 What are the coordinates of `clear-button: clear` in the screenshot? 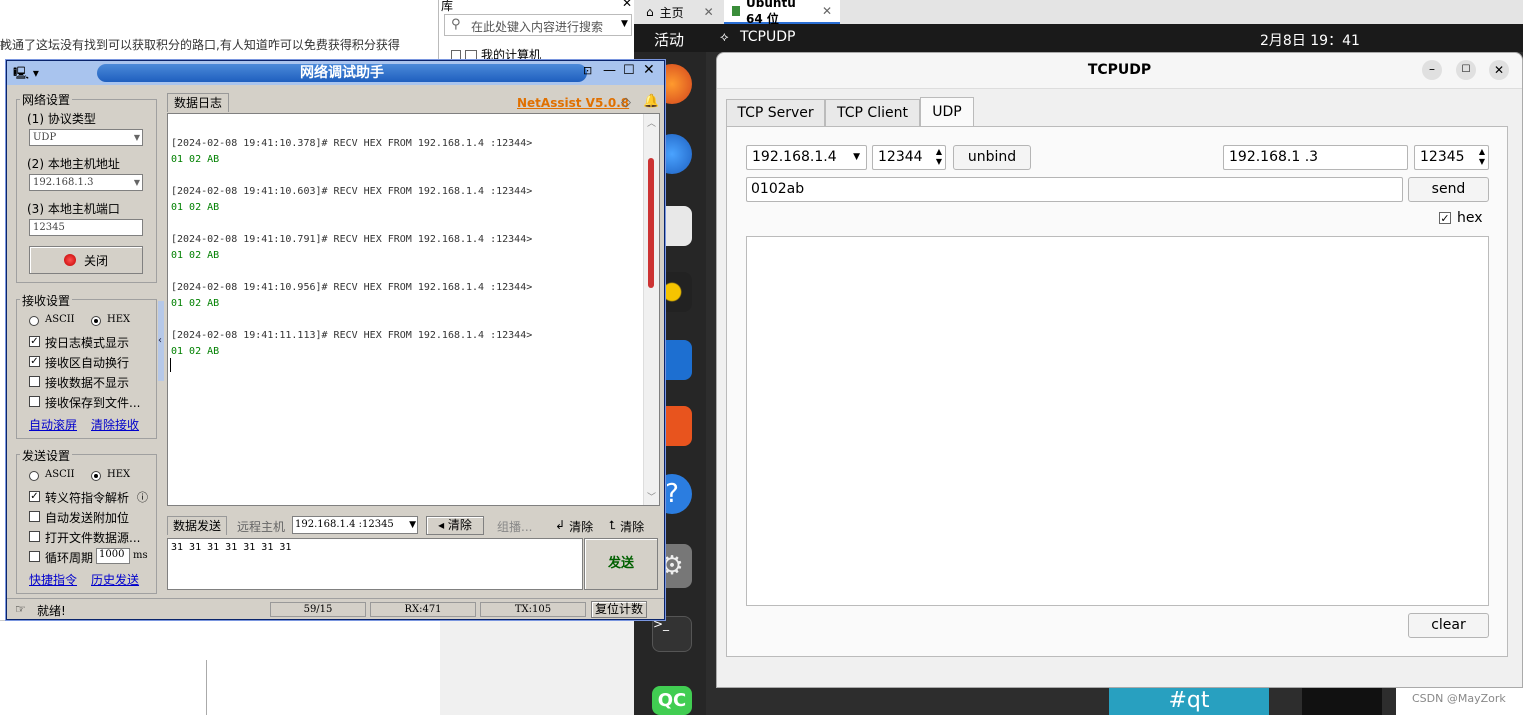 It's located at (1448, 625).